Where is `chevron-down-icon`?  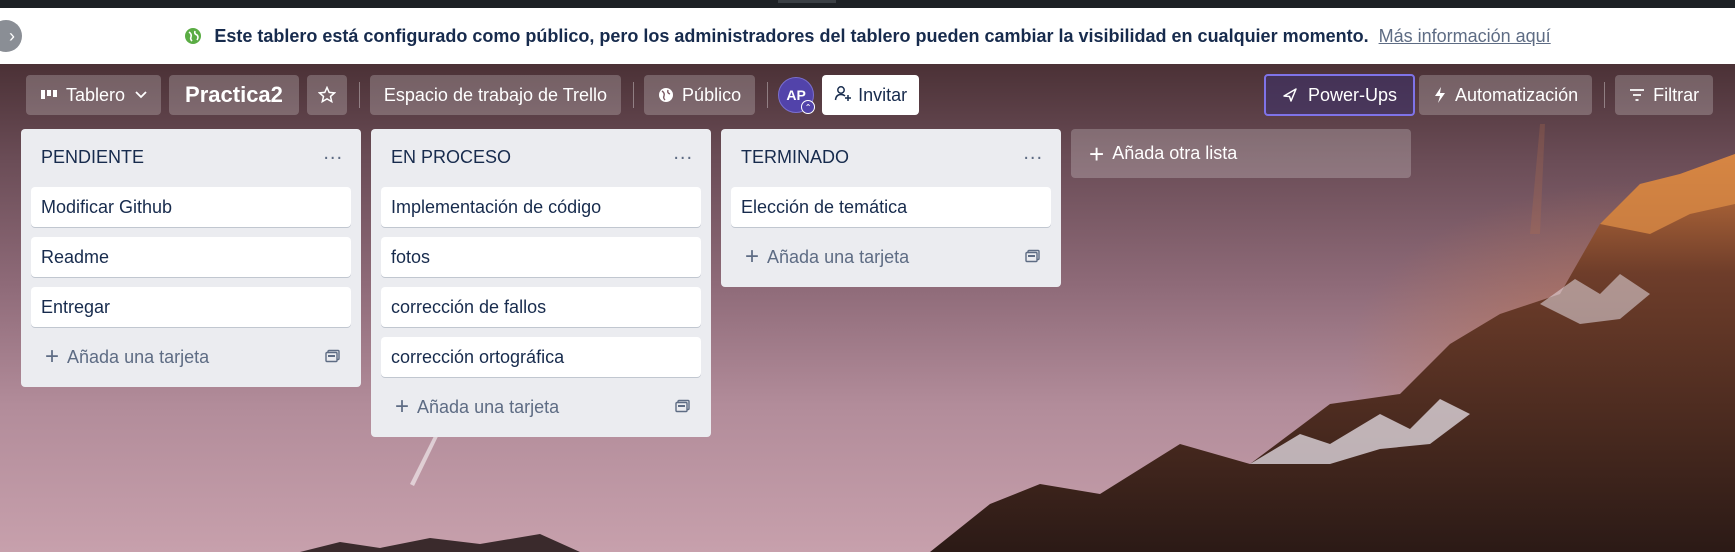 chevron-down-icon is located at coordinates (141, 95).